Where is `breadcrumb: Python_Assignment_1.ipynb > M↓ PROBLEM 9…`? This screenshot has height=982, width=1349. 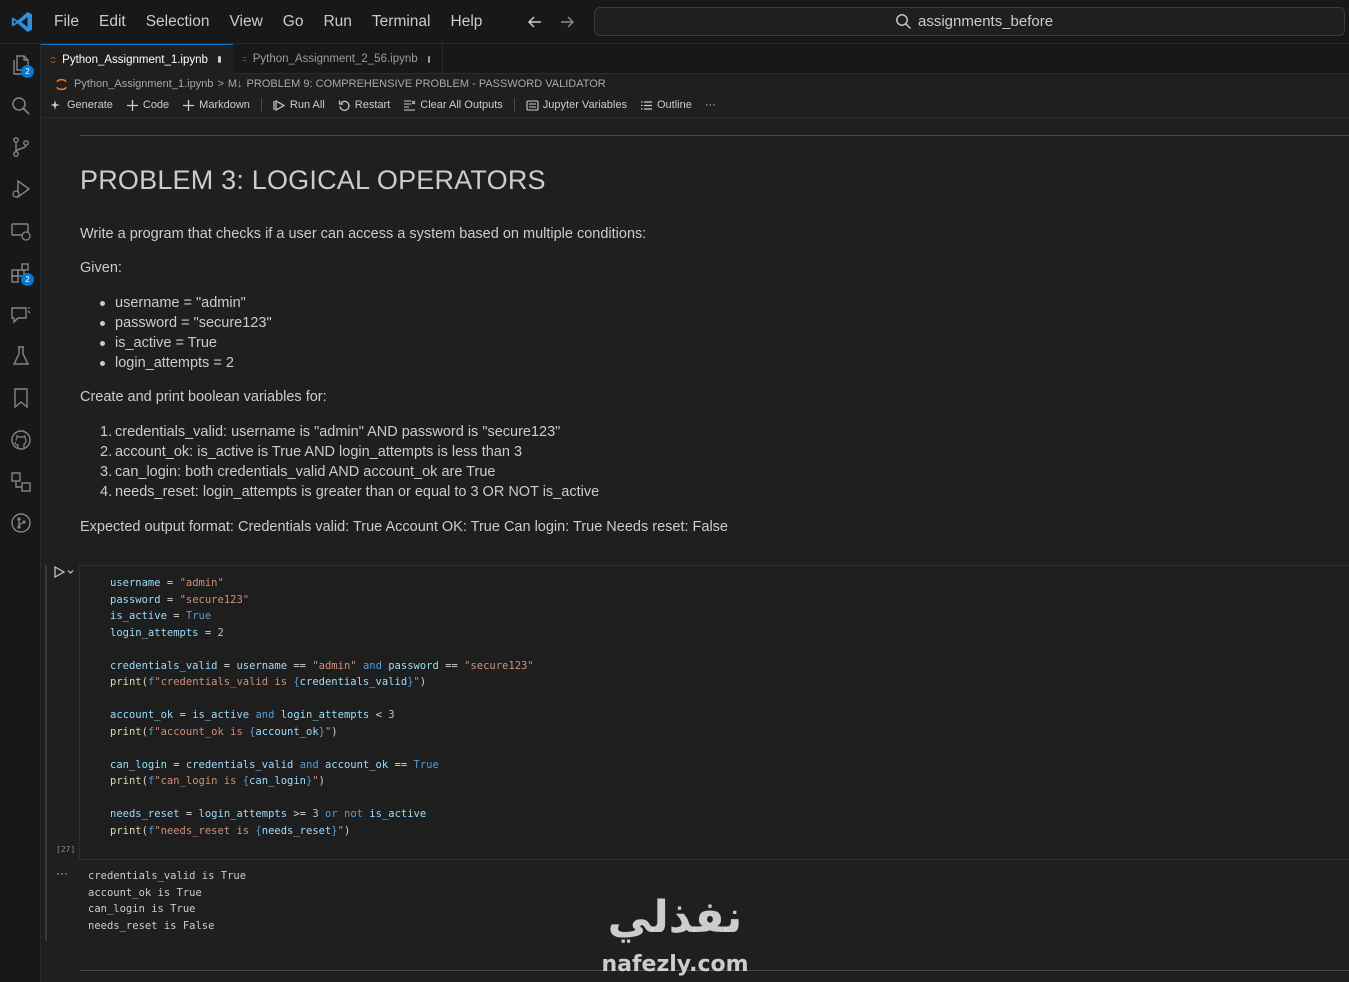
breadcrumb: Python_Assignment_1.ipynb > M↓ PROBLEM 9… is located at coordinates (330, 84).